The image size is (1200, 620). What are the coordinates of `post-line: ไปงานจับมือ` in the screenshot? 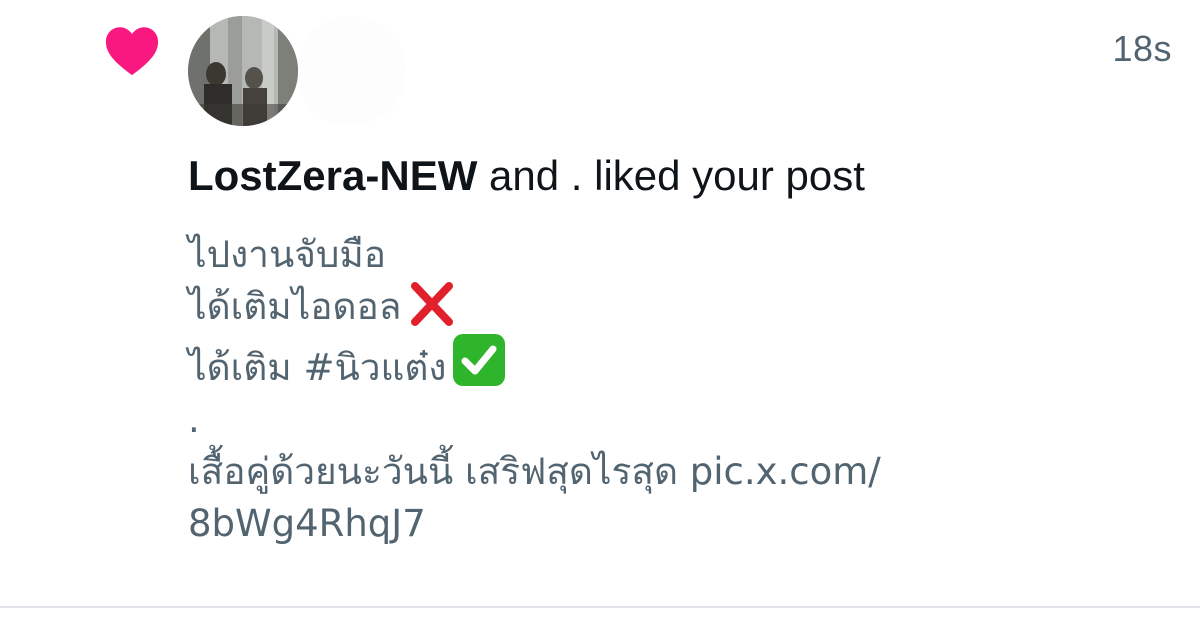 It's located at (678, 255).